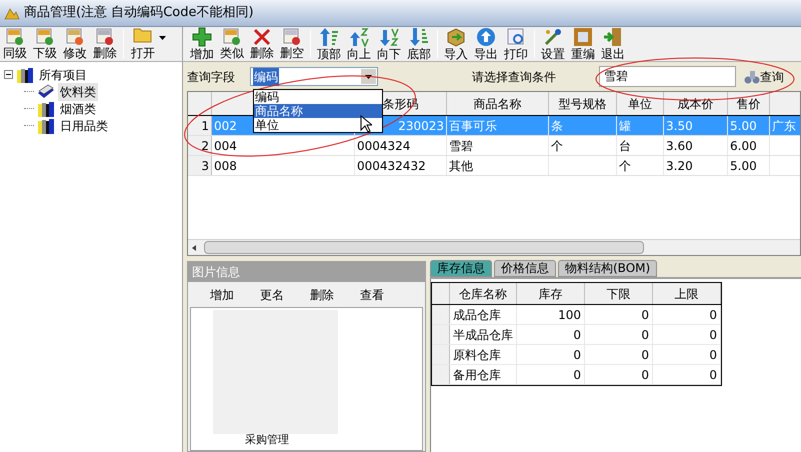 The image size is (801, 452). I want to click on toolbar-button: 删空, so click(292, 44).